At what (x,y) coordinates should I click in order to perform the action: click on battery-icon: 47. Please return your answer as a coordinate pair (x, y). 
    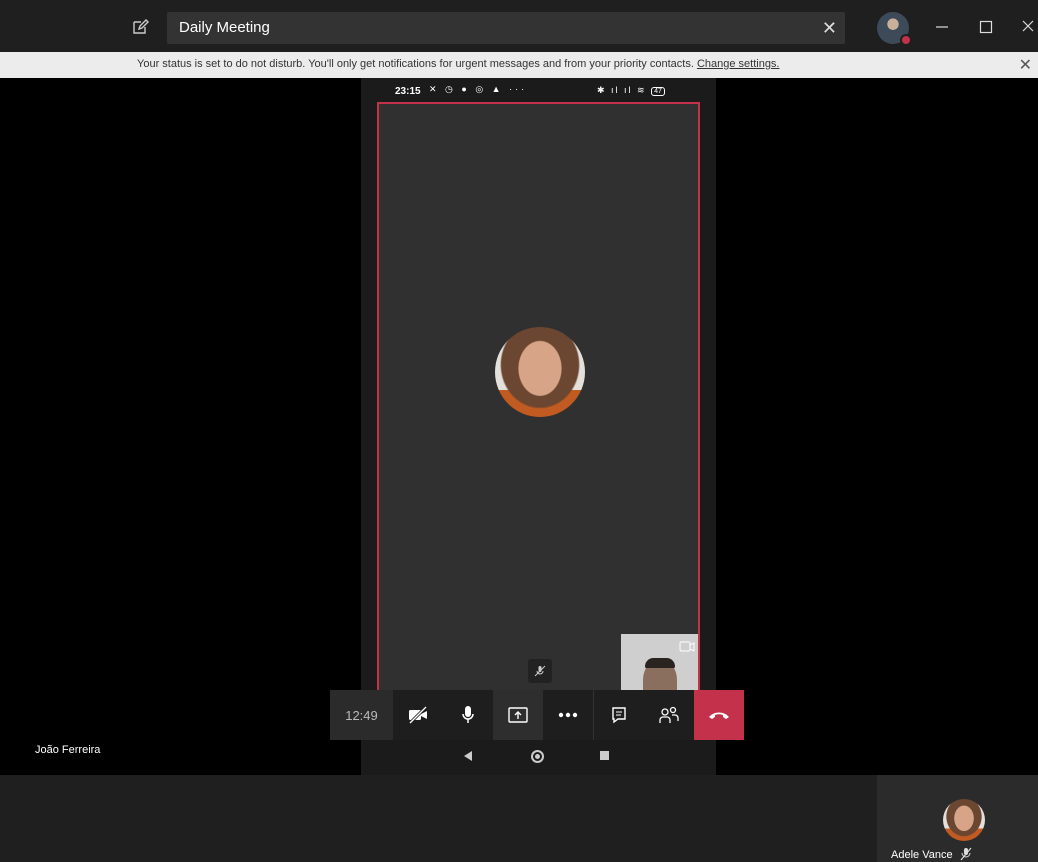
    Looking at the image, I should click on (658, 91).